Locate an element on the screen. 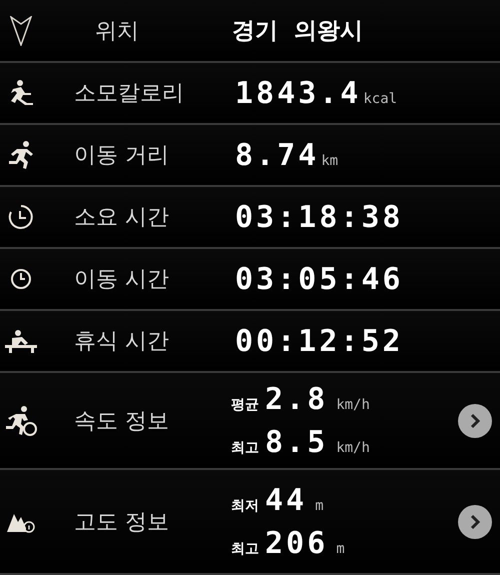 The width and height of the screenshot is (500, 575). unit-label: km is located at coordinates (329, 160).